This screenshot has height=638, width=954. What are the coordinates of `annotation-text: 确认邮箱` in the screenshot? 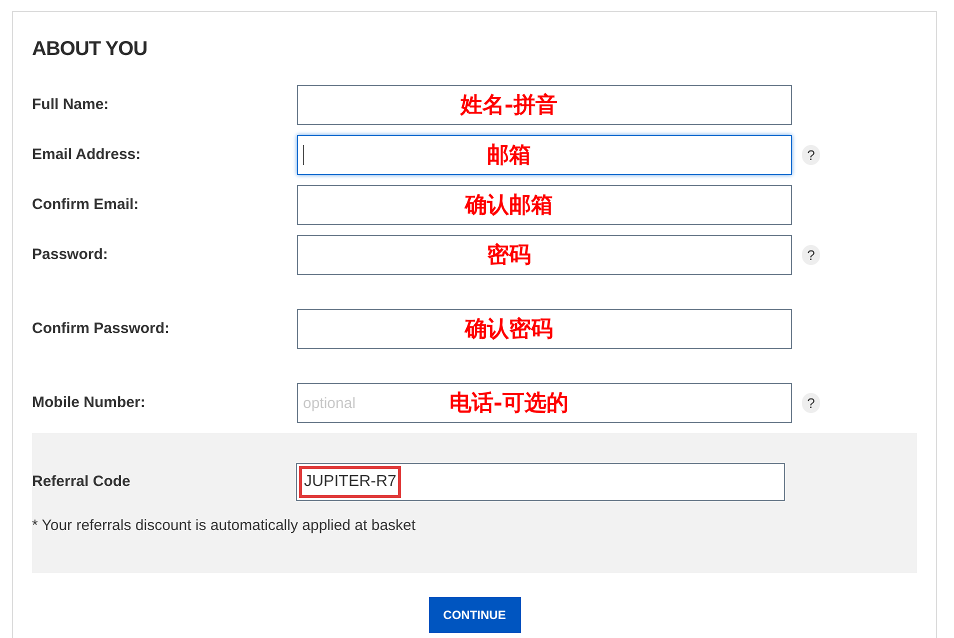 It's located at (509, 205).